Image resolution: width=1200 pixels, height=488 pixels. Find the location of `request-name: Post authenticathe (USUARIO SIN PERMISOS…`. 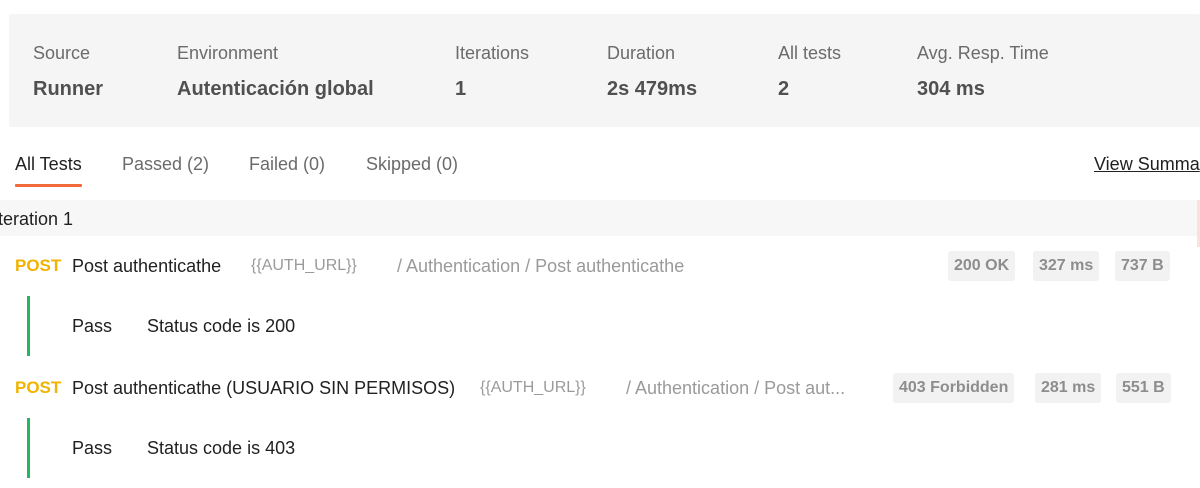

request-name: Post authenticathe (USUARIO SIN PERMISOS… is located at coordinates (263, 388).